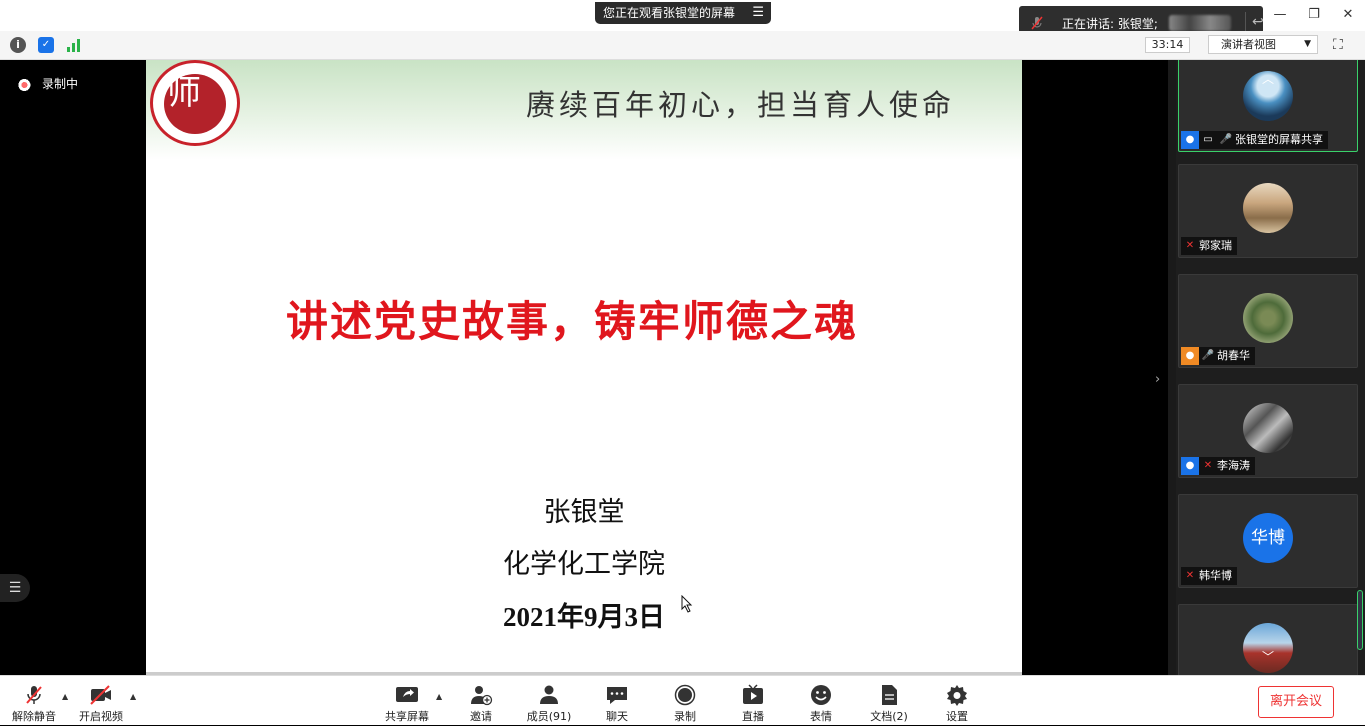 This screenshot has height=726, width=1365. What do you see at coordinates (685, 716) in the screenshot?
I see `record-label: 录制` at bounding box center [685, 716].